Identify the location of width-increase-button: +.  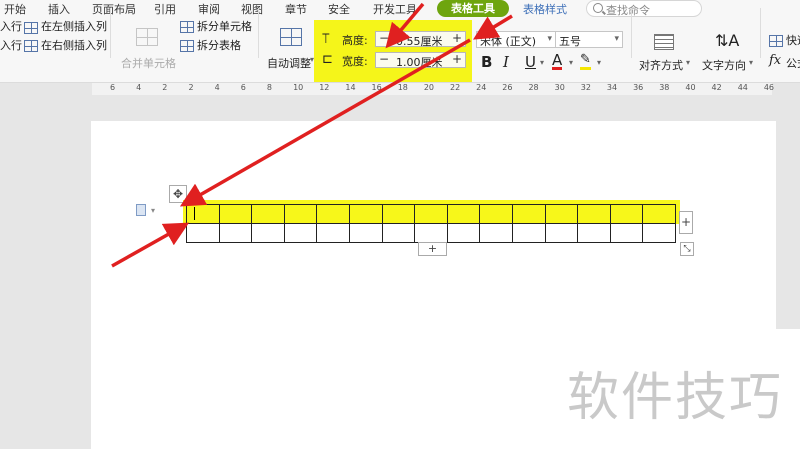
(457, 60).